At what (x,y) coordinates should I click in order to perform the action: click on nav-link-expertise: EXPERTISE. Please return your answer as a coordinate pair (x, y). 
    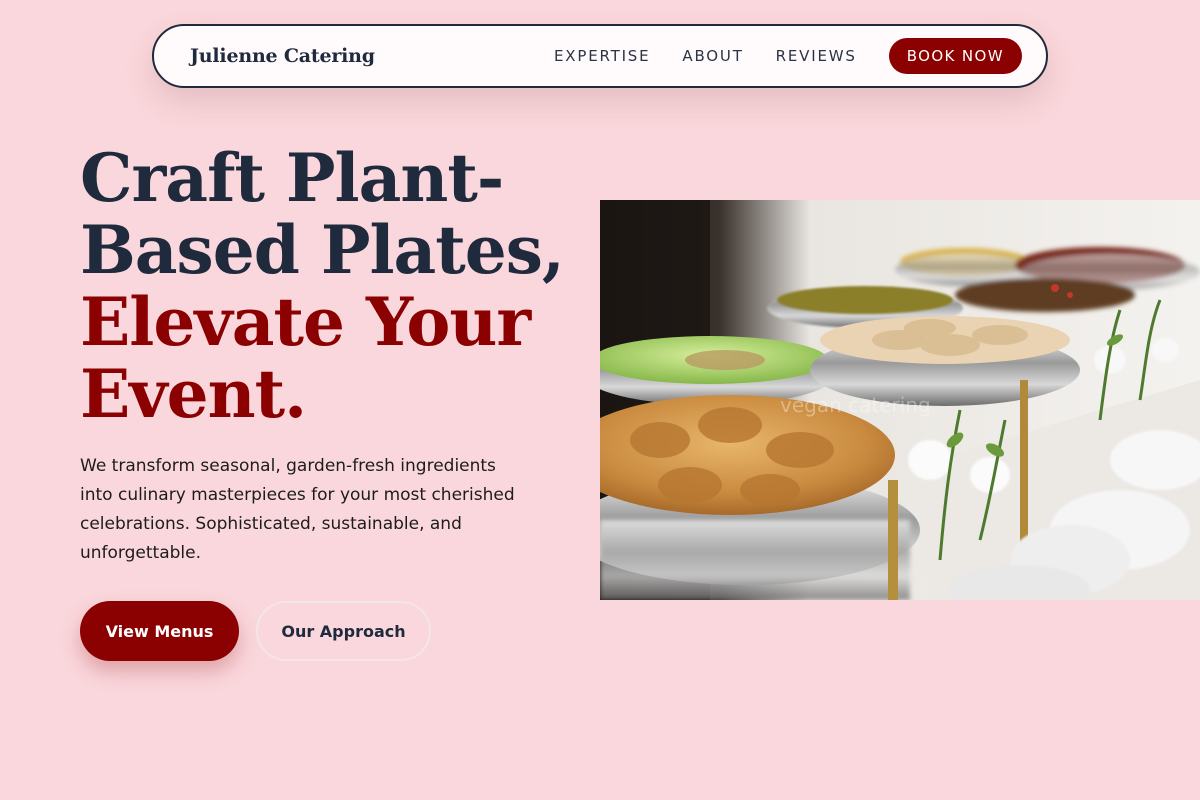
    Looking at the image, I should click on (602, 56).